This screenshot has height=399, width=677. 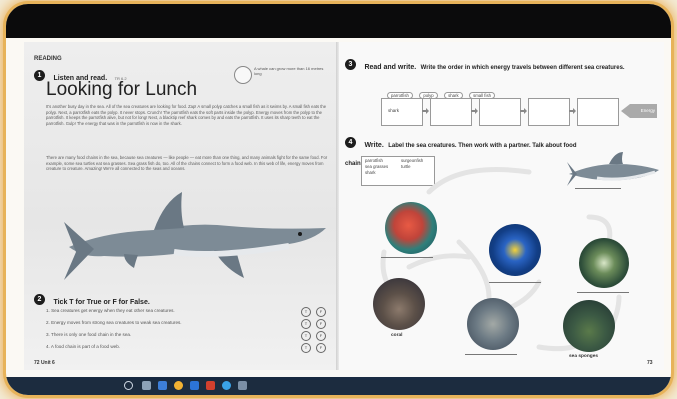 I want to click on sea-sponges-photo, so click(x=589, y=326).